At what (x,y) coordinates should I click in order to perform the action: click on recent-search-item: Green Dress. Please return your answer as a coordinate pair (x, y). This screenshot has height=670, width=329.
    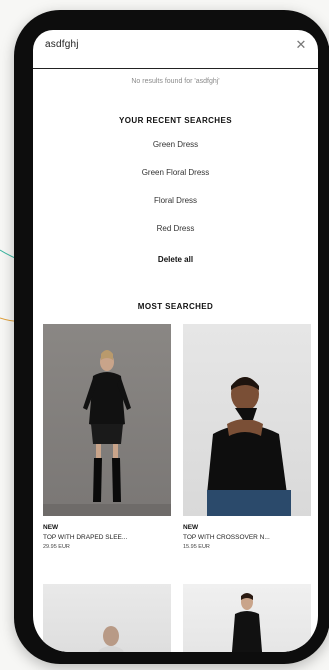
    Looking at the image, I should click on (175, 152).